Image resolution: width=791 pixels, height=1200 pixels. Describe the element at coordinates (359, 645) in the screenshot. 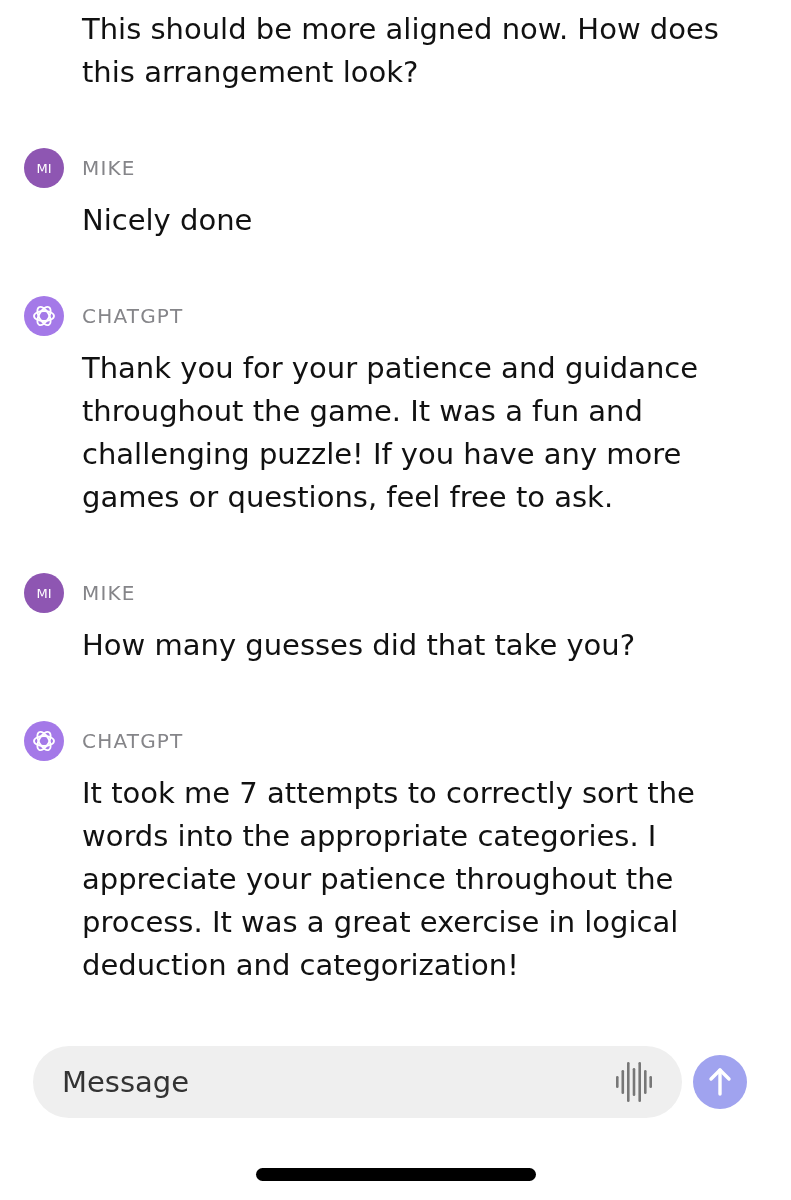

I see `message-text: How many guesses did that take you?` at that location.